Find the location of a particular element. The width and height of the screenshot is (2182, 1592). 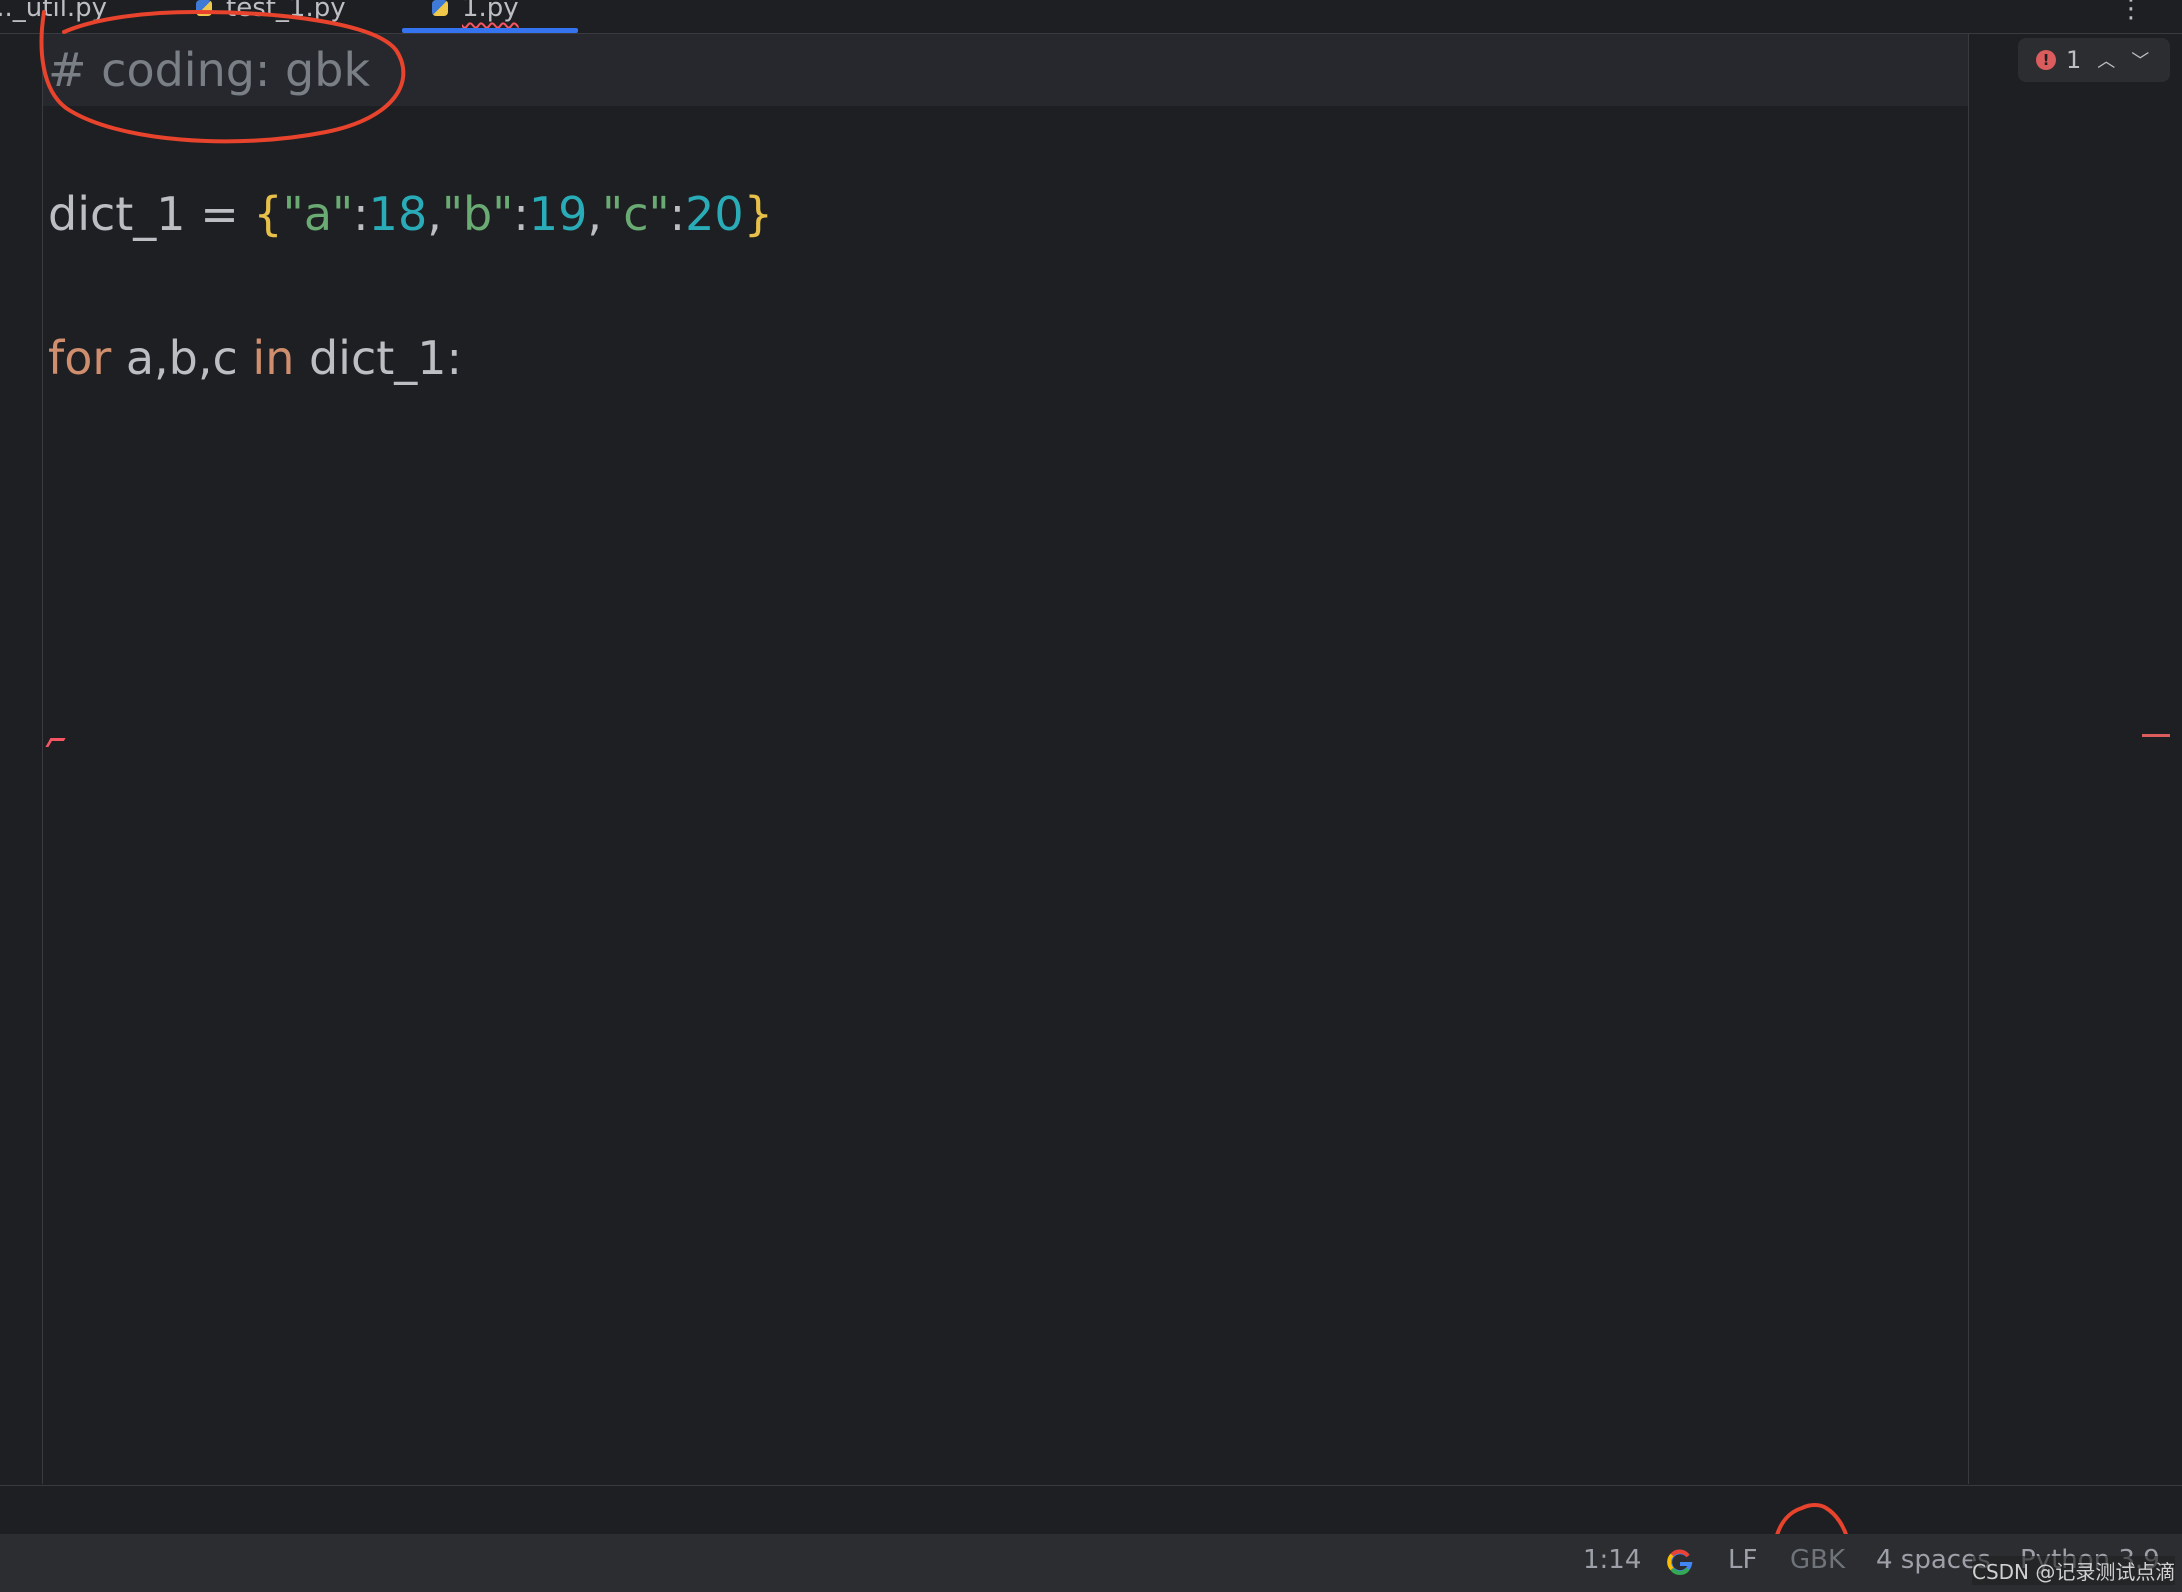

right-margin-guide is located at coordinates (1968, 759).